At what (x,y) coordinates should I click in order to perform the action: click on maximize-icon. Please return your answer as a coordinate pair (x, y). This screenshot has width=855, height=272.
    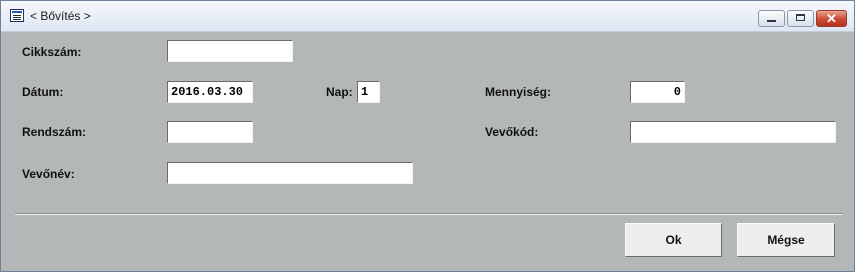
    Looking at the image, I should click on (800, 17).